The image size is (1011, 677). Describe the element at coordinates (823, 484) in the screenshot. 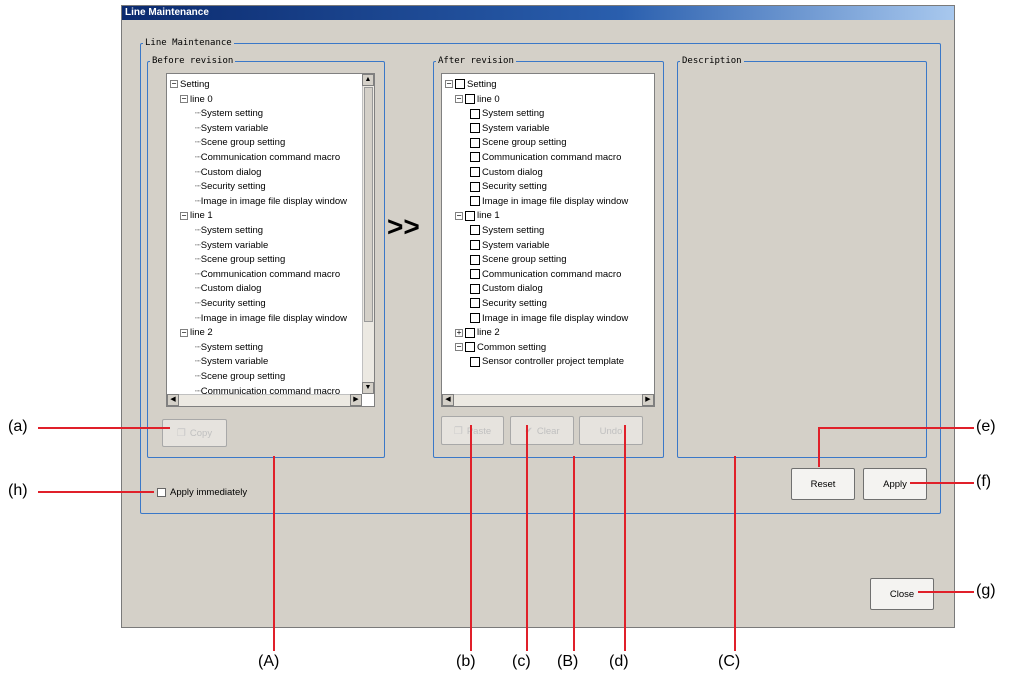

I see `reset-button: Reset` at that location.